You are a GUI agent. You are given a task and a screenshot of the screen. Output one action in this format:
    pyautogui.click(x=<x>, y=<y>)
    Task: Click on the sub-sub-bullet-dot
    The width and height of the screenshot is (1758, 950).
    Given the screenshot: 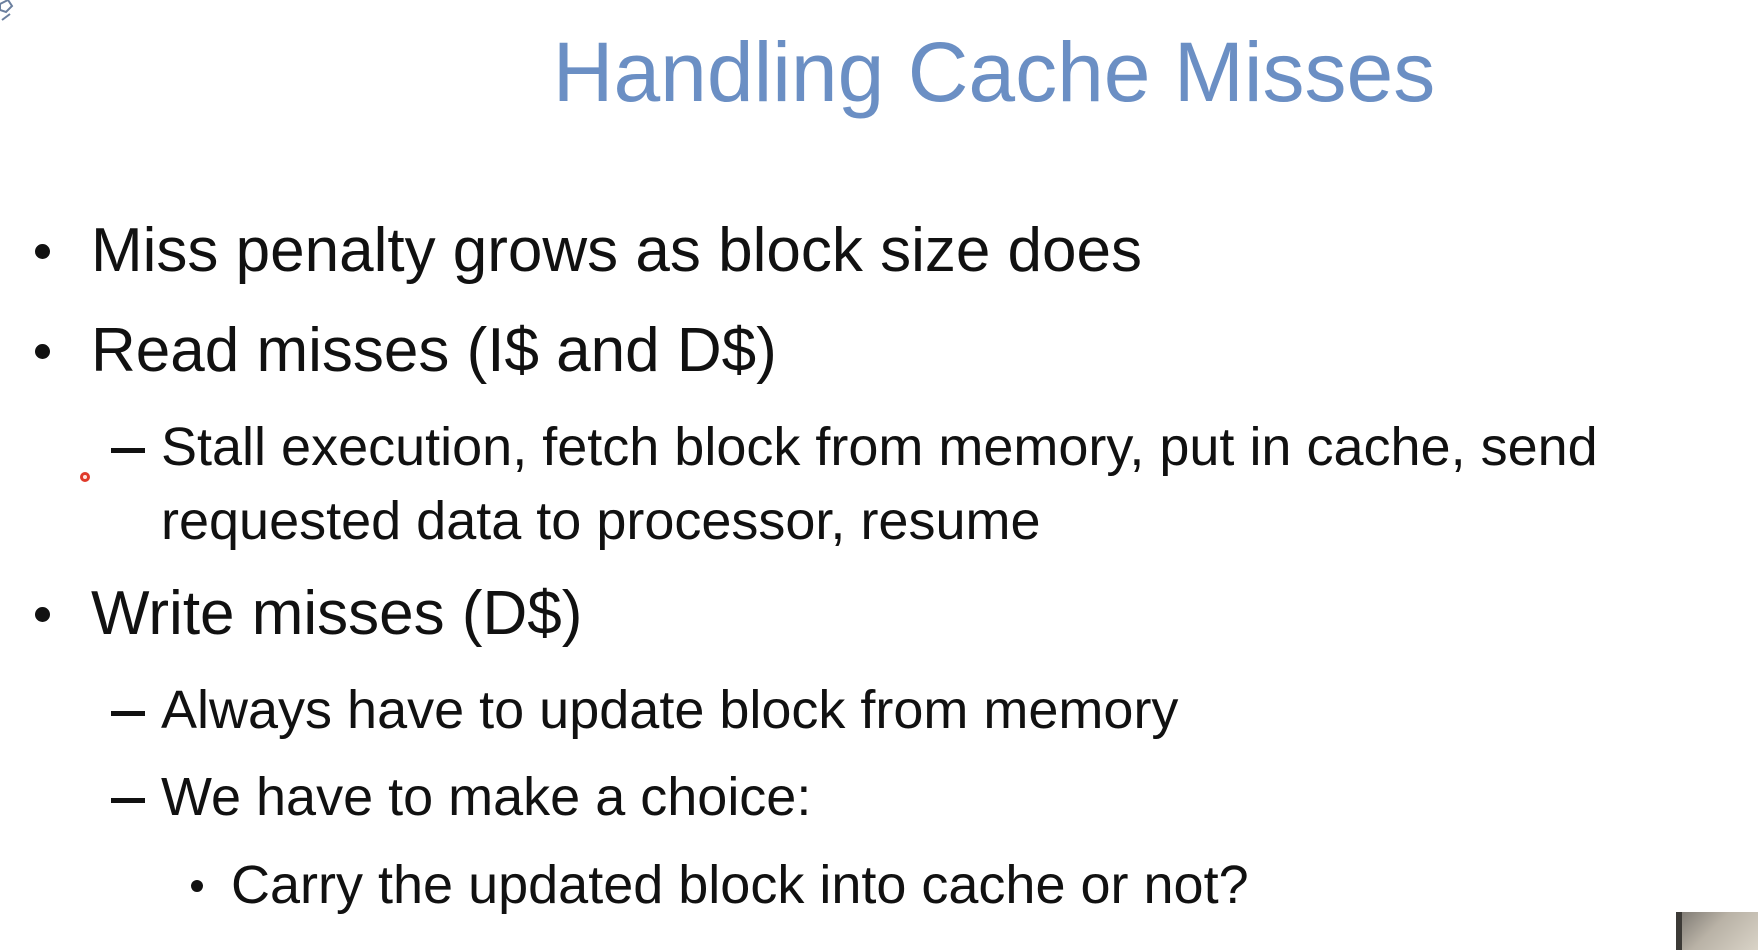 What is the action you would take?
    pyautogui.click(x=197, y=886)
    